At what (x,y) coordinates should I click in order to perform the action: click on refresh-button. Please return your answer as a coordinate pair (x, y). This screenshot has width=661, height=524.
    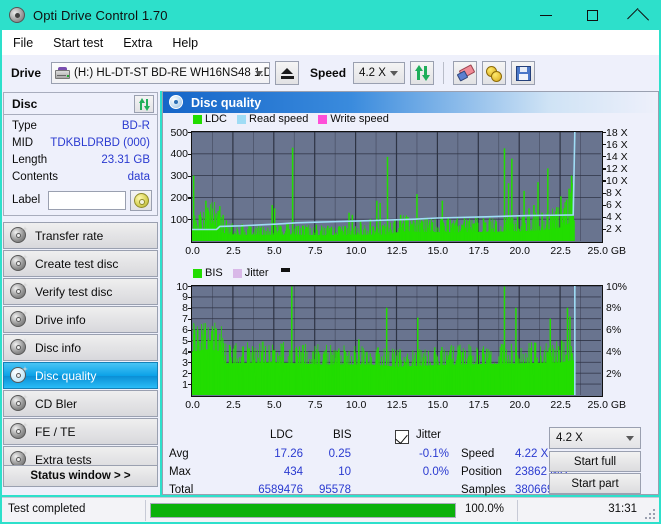
    Looking at the image, I should click on (422, 73).